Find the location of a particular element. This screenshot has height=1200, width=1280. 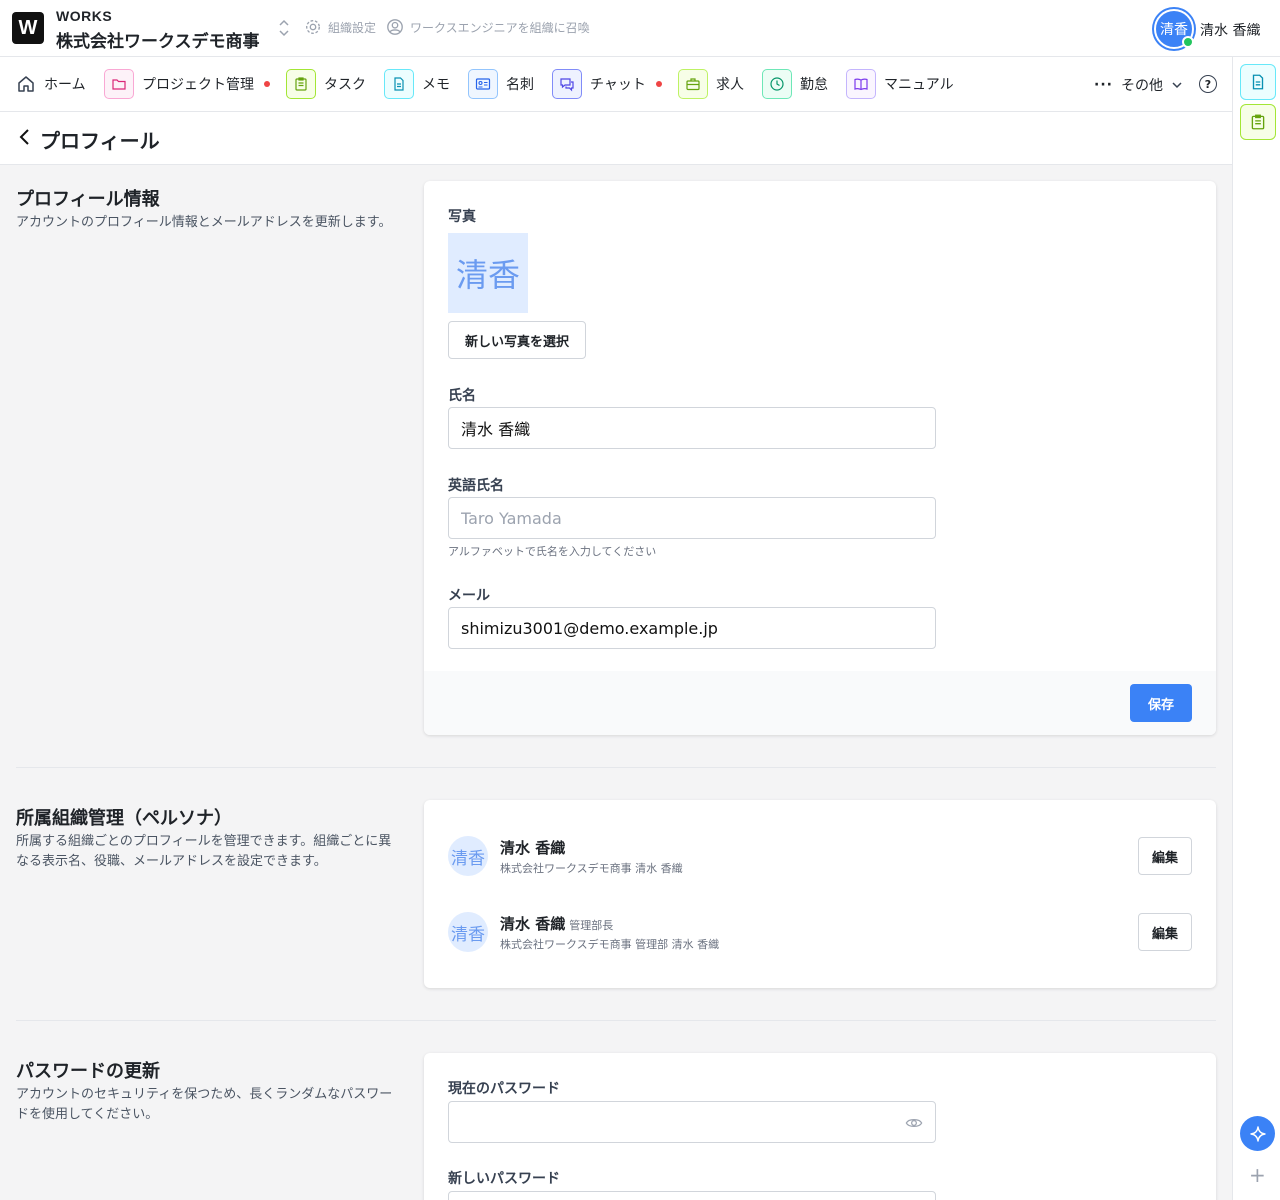

nav-item-memo: メモ is located at coordinates (417, 84).